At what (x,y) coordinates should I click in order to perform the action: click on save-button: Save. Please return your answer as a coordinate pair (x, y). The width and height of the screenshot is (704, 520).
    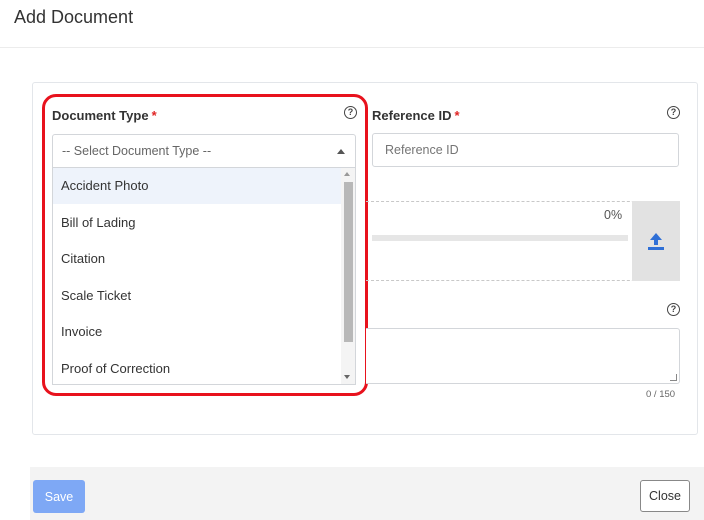
    Looking at the image, I should click on (59, 496).